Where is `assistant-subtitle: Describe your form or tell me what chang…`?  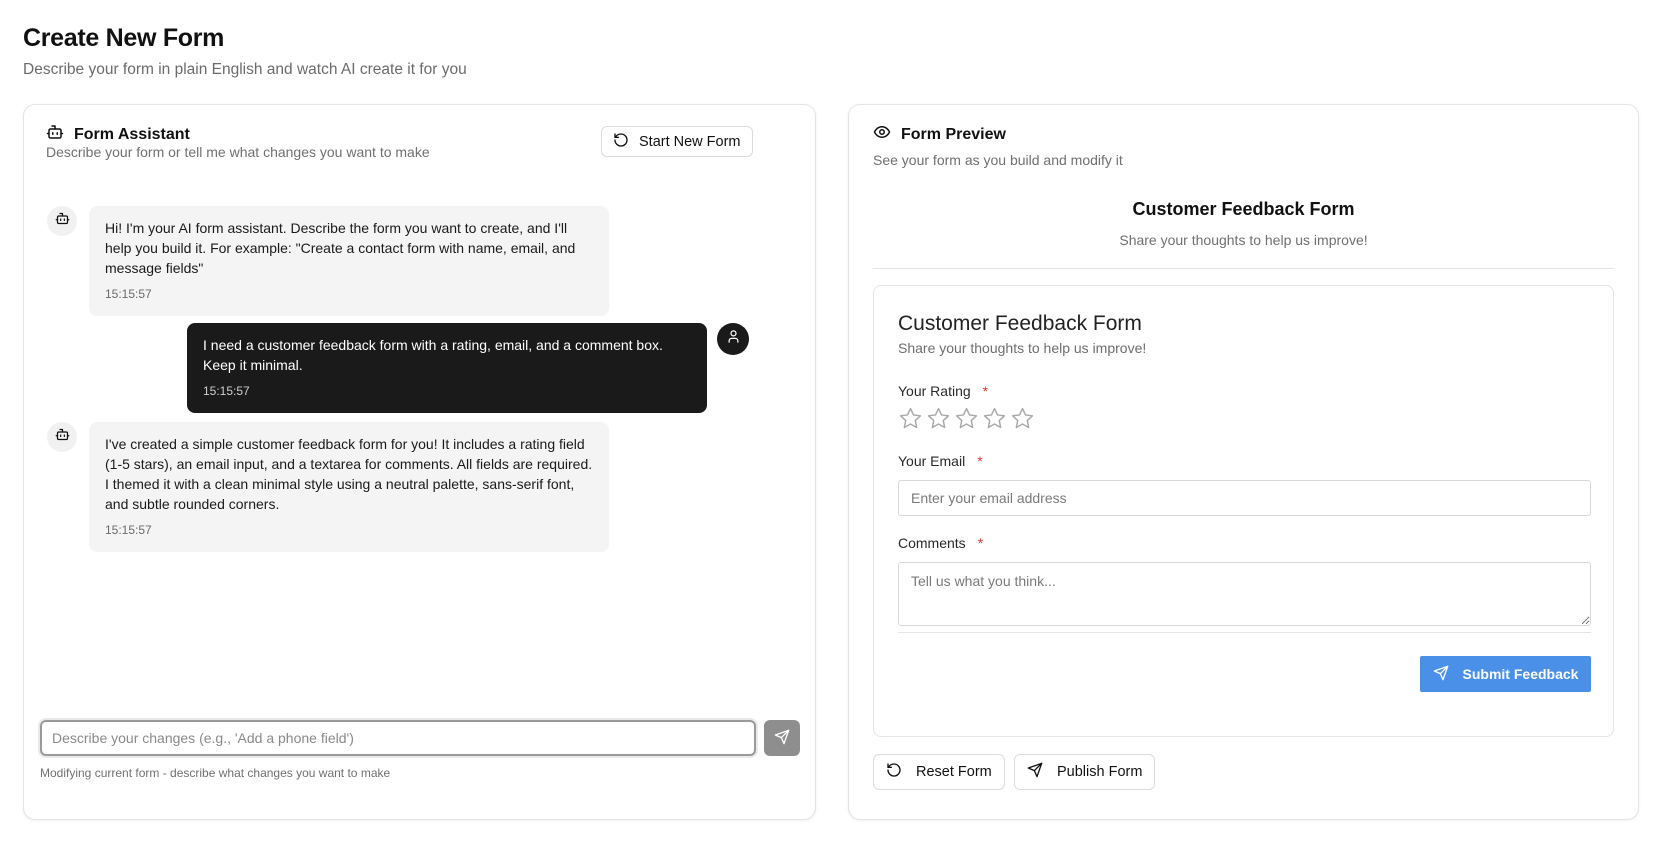
assistant-subtitle: Describe your form or tell me what chang… is located at coordinates (238, 152).